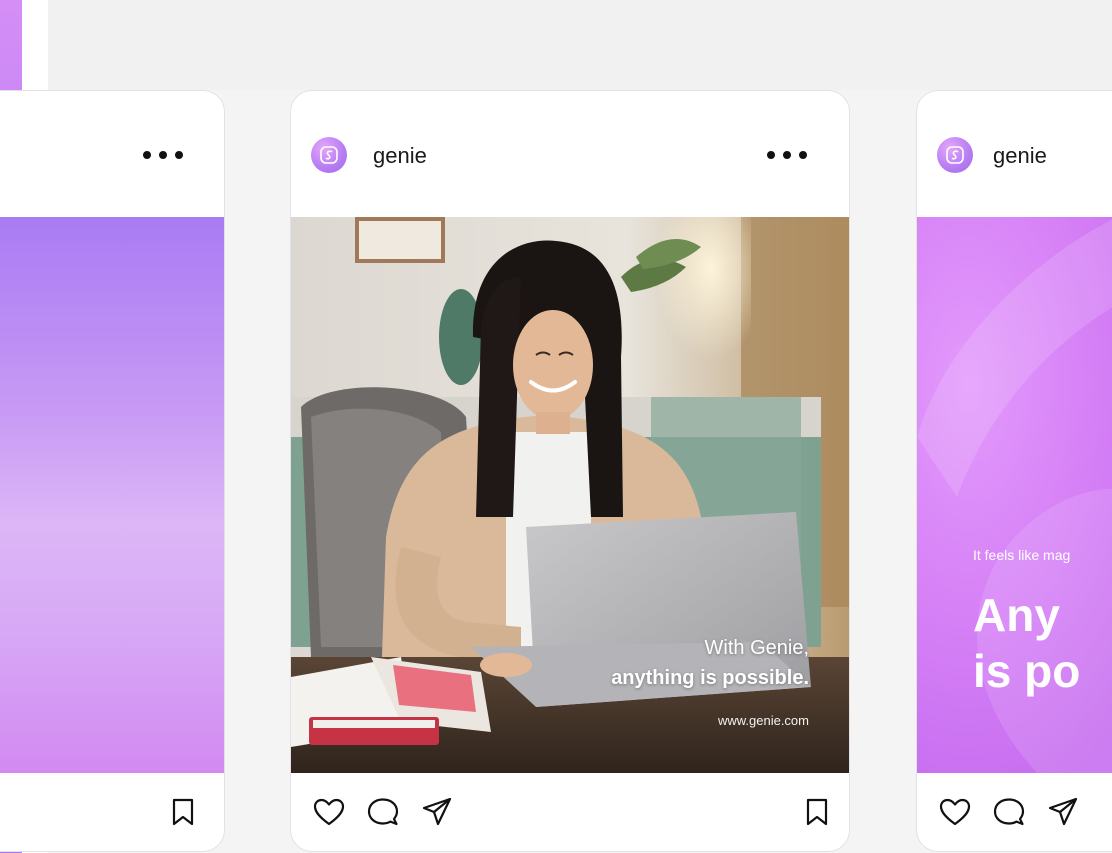  I want to click on post-tagline: It feels like mag, so click(1022, 555).